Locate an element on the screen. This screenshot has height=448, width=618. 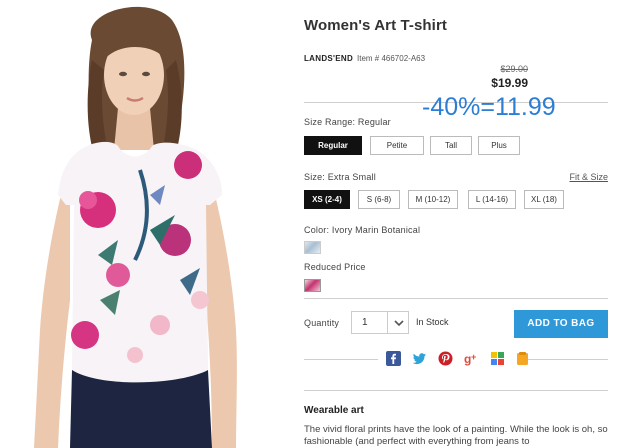
share-icon is located at coordinates (497, 358).